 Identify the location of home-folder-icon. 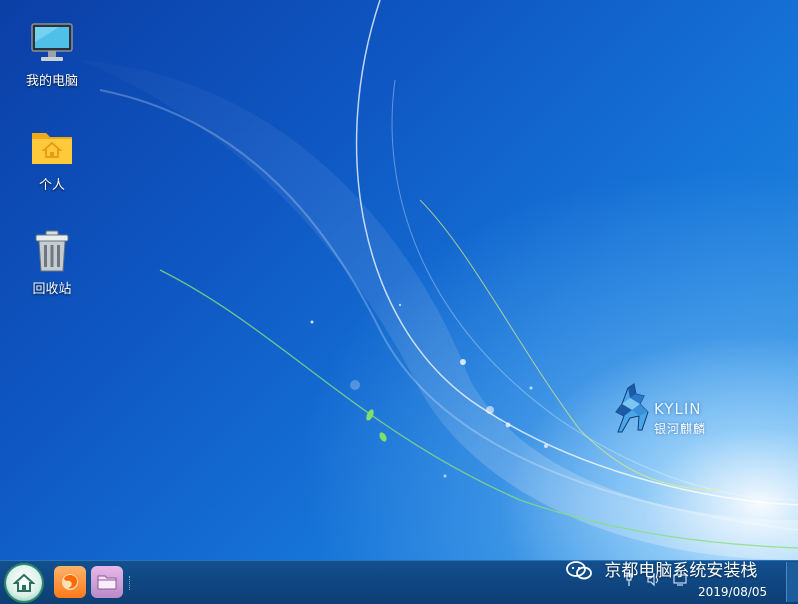
(52, 148).